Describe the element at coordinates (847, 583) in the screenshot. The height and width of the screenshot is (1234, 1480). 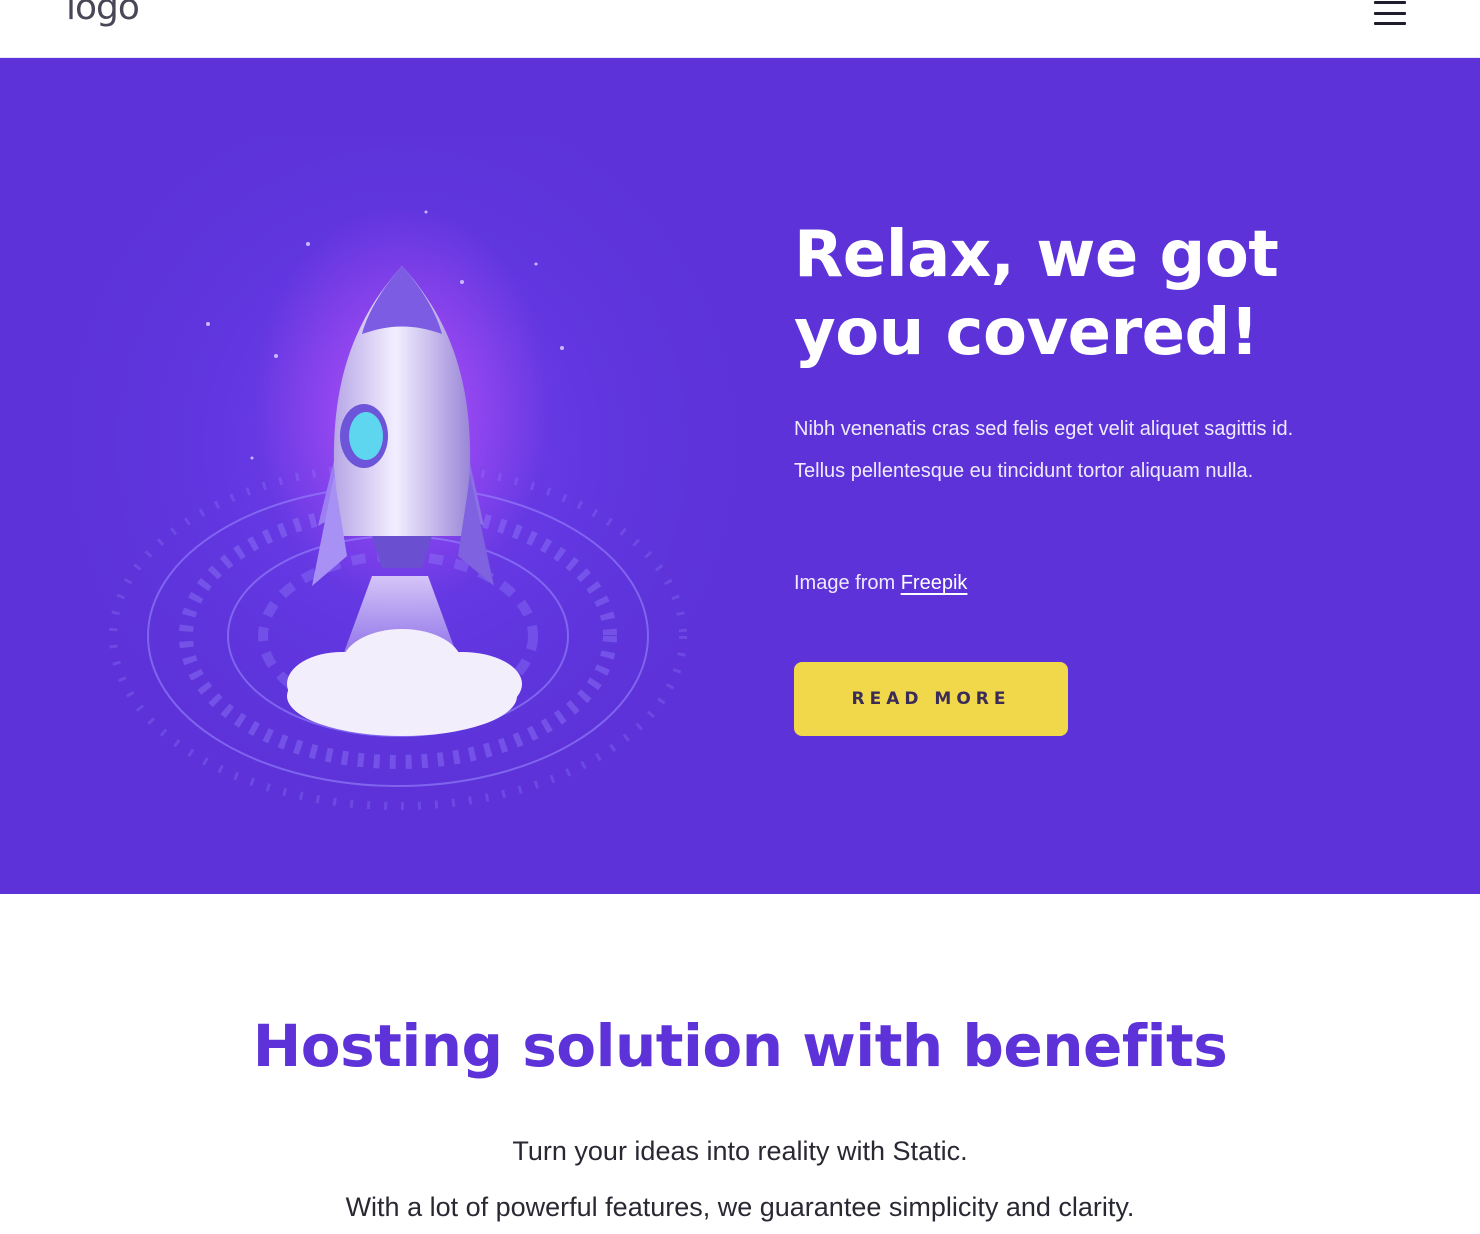
I see `image-credit-prefix: Image from` at that location.